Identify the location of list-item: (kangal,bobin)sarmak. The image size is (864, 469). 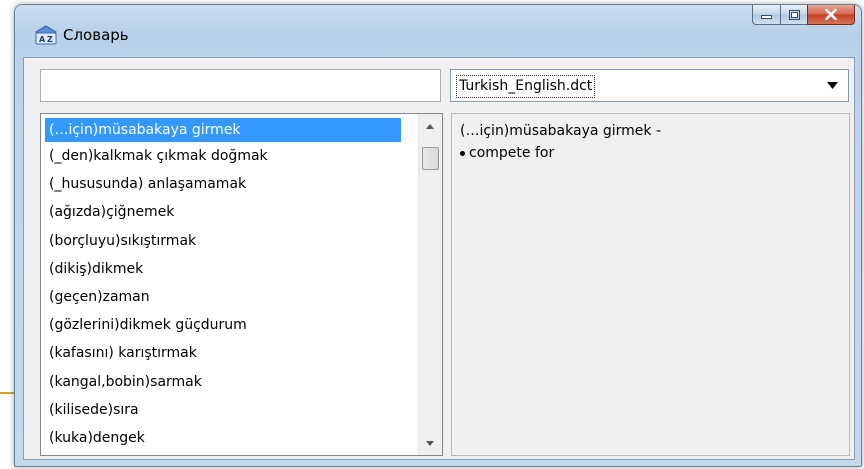
(219, 382).